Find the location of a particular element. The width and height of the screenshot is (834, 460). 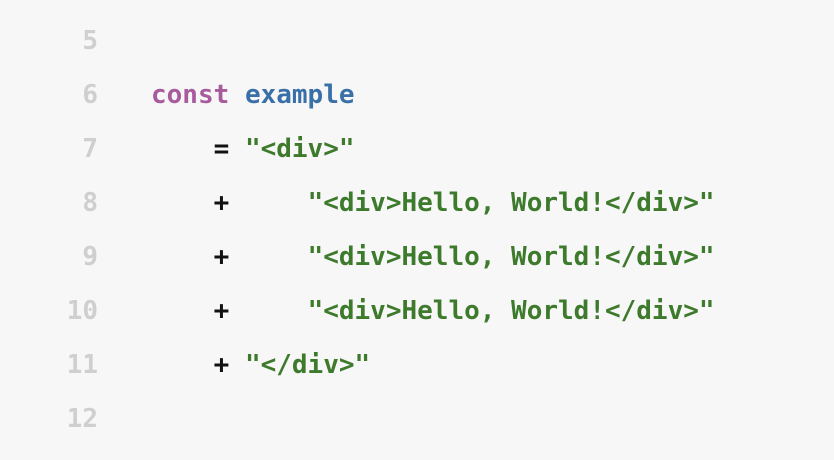

line-number: 9 is located at coordinates (90, 257).